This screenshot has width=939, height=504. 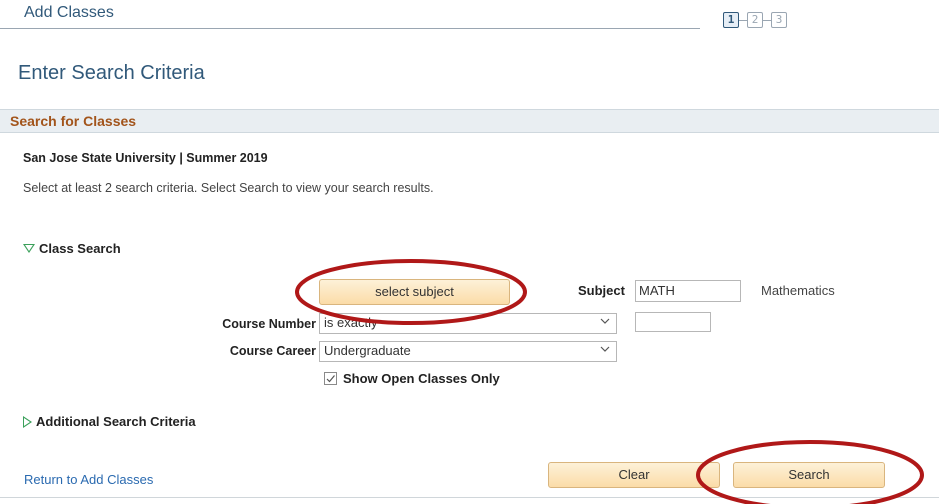 I want to click on clear-button: Clear, so click(x=634, y=475).